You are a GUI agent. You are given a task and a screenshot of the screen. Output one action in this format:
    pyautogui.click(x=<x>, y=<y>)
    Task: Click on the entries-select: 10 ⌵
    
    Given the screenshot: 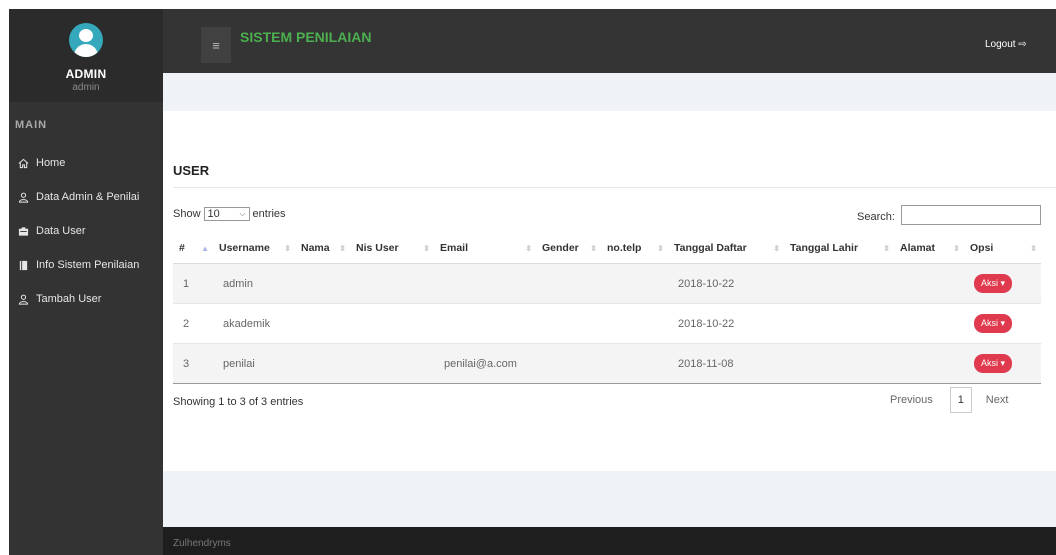 What is the action you would take?
    pyautogui.click(x=227, y=214)
    